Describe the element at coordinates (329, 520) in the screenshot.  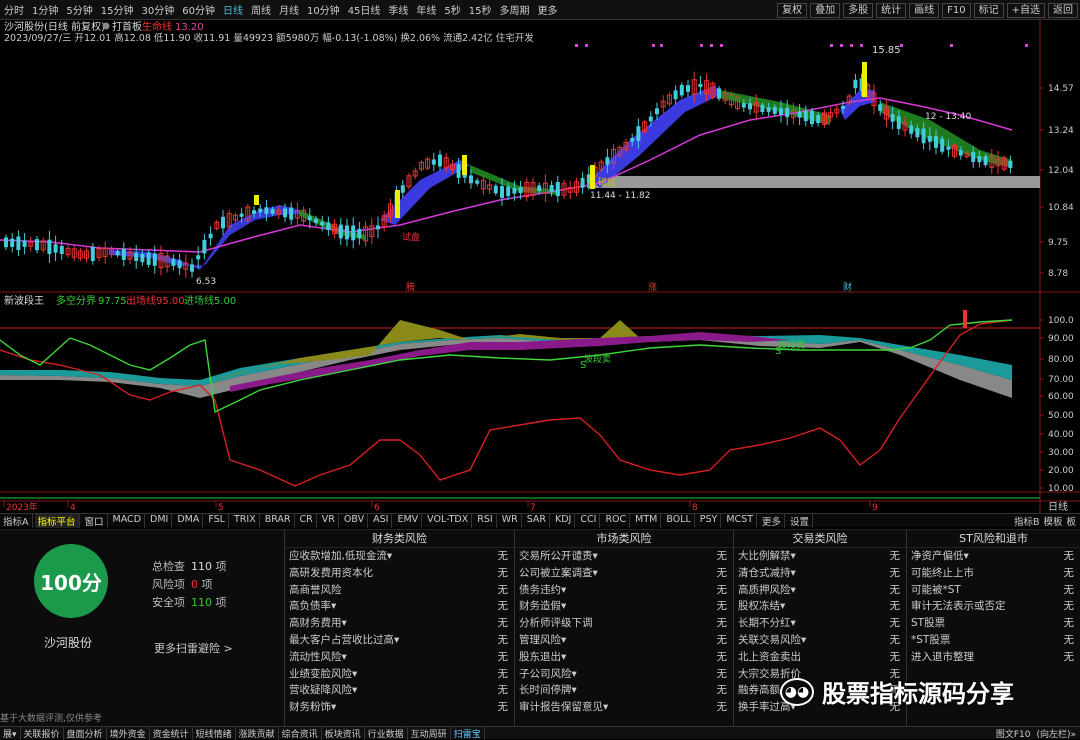
I see `indicator-tab: VR` at that location.